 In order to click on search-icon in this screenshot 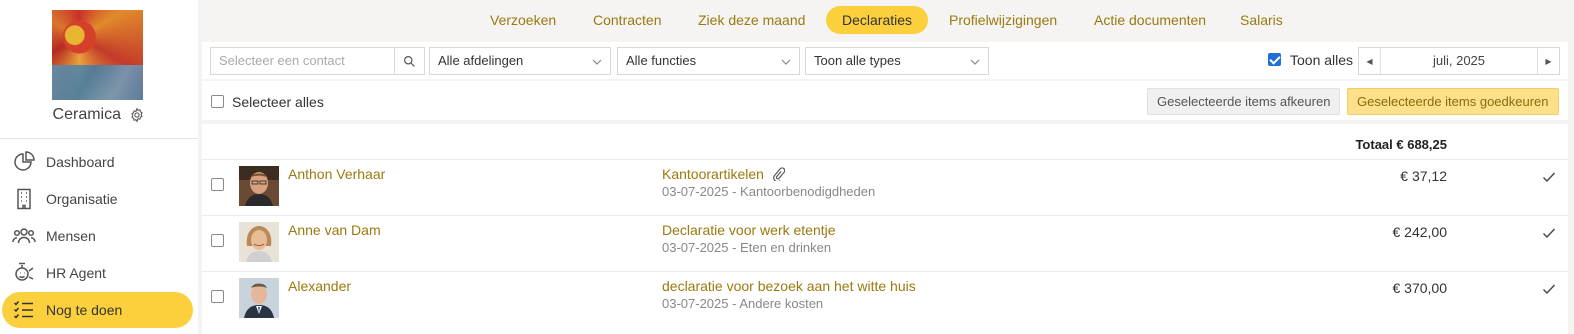, I will do `click(409, 61)`.